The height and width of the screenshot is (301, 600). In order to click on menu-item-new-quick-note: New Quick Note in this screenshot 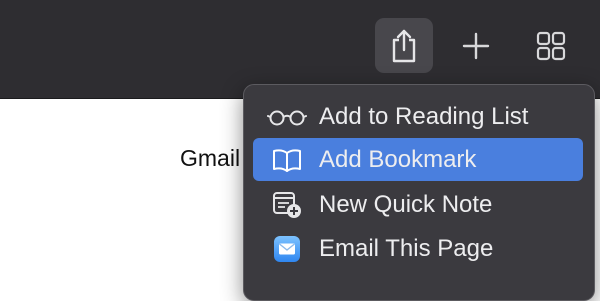, I will do `click(418, 204)`.